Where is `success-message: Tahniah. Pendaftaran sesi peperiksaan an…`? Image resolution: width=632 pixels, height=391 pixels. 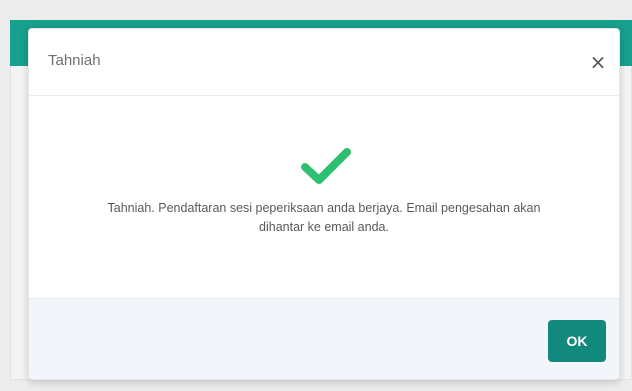
success-message: Tahniah. Pendaftaran sesi peperiksaan an… is located at coordinates (324, 217).